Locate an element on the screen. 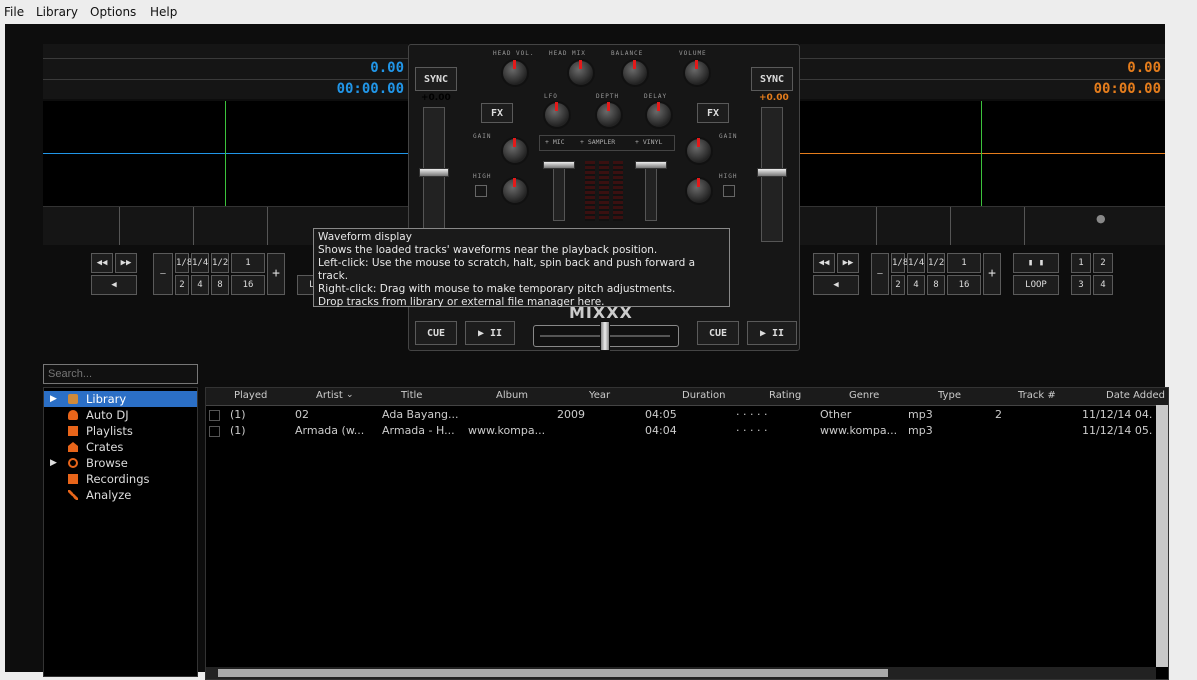 Image resolution: width=1197 pixels, height=680 pixels. deck2-beat-2: 2 is located at coordinates (898, 285).